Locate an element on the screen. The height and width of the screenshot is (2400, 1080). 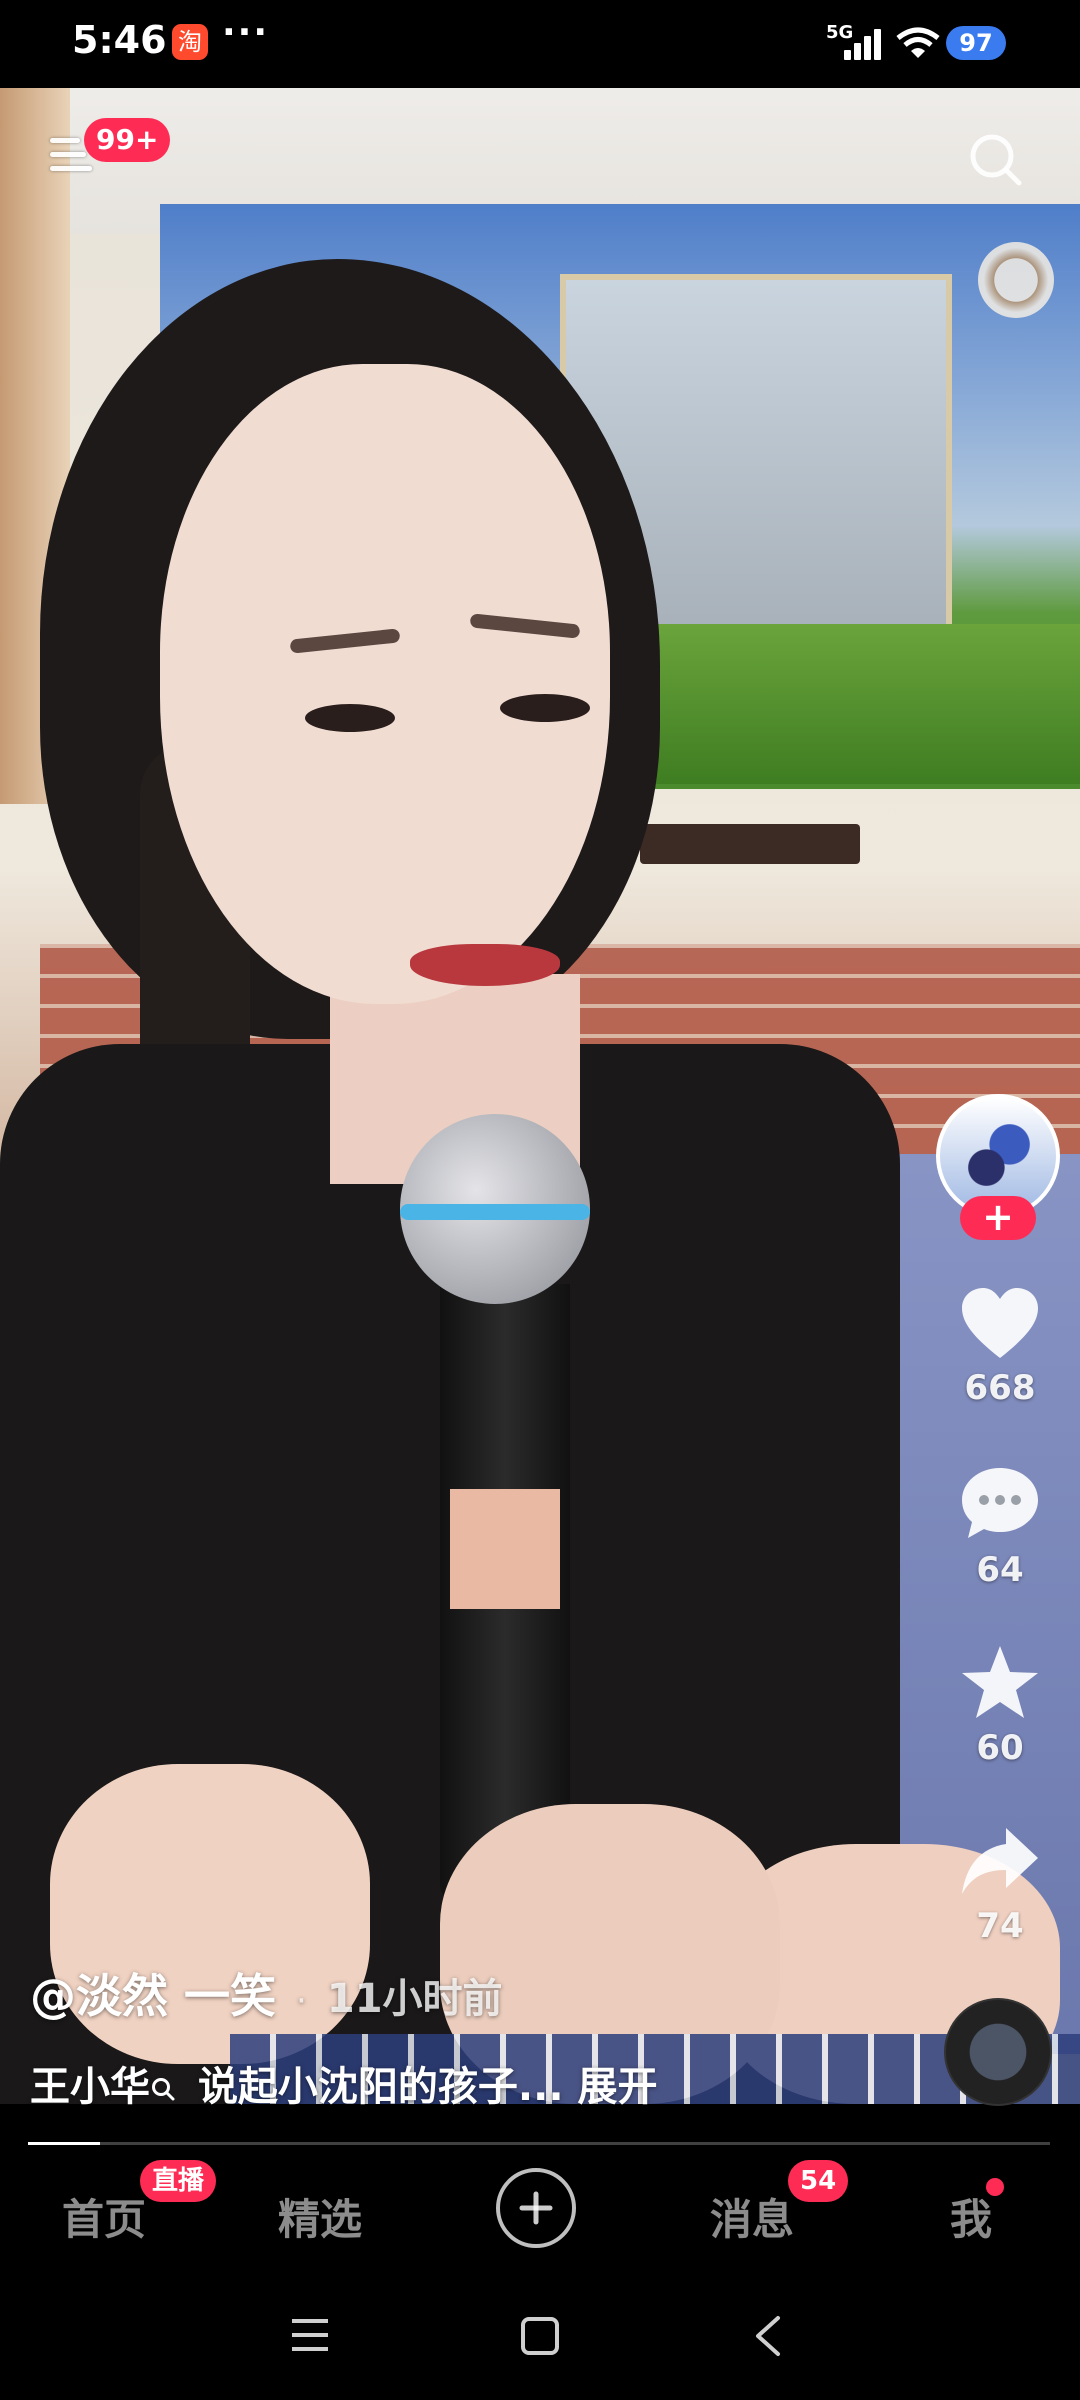
video-scene-table is located at coordinates (750, 844).